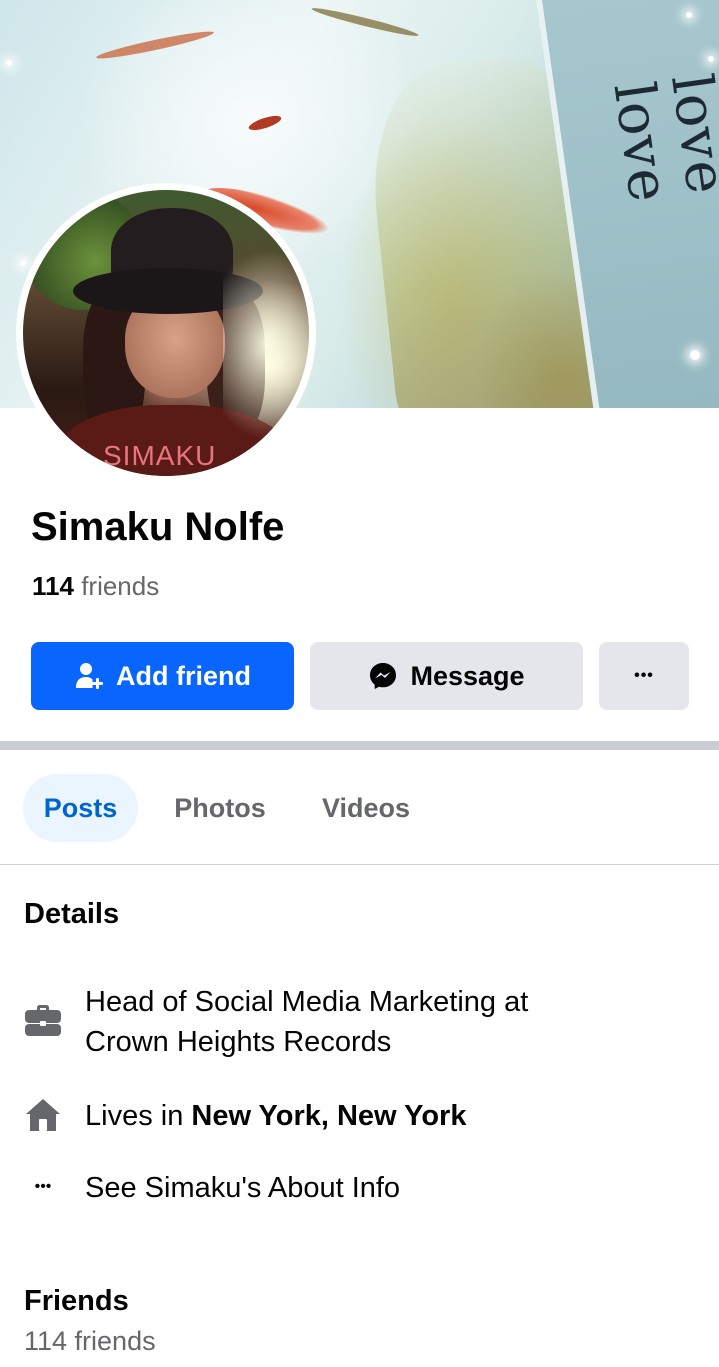  What do you see at coordinates (43, 1115) in the screenshot?
I see `home-icon` at bounding box center [43, 1115].